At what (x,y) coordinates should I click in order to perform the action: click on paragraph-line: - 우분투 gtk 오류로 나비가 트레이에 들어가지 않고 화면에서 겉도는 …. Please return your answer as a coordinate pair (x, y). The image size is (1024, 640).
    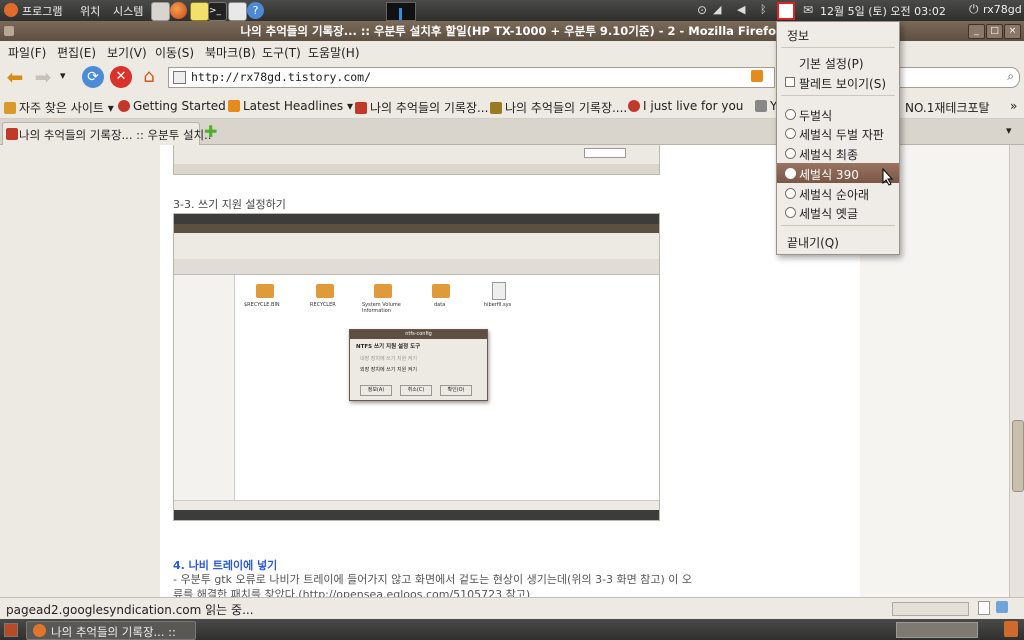
    Looking at the image, I should click on (433, 579).